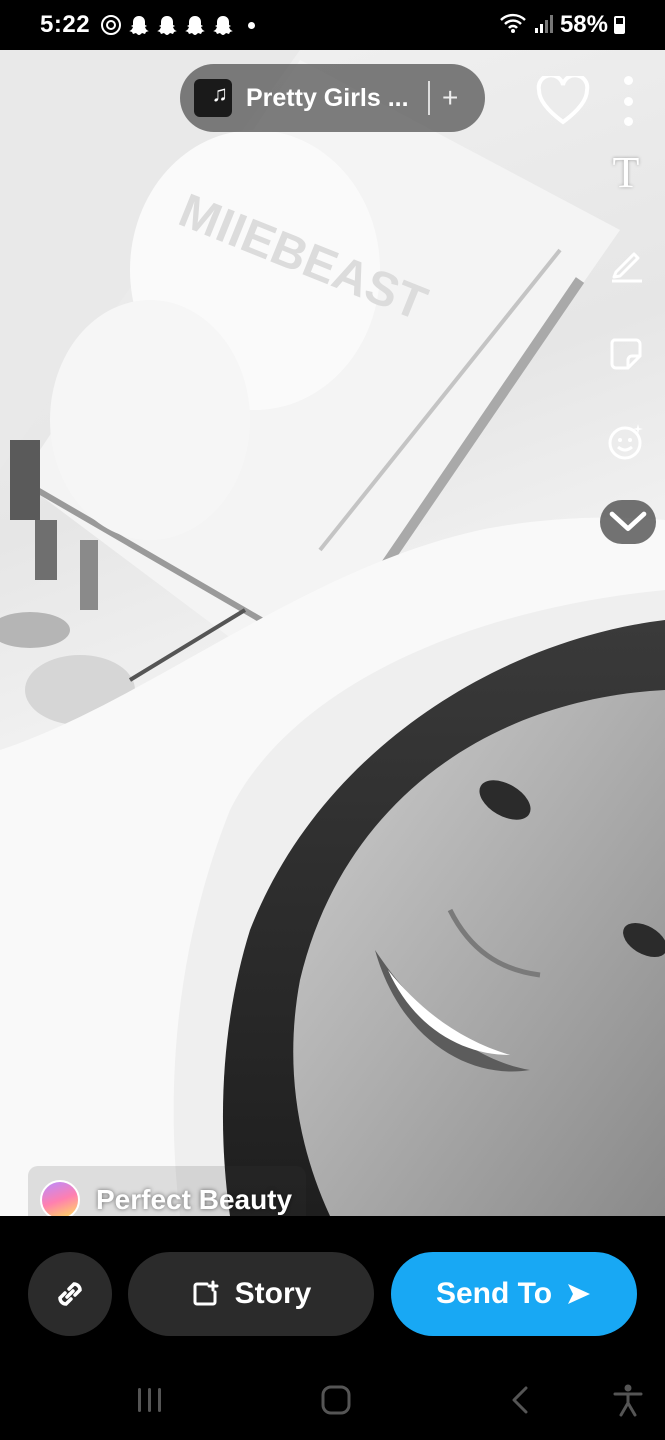 Image resolution: width=665 pixels, height=1440 pixels. Describe the element at coordinates (206, 1293) in the screenshot. I see `add-story-icon` at that location.